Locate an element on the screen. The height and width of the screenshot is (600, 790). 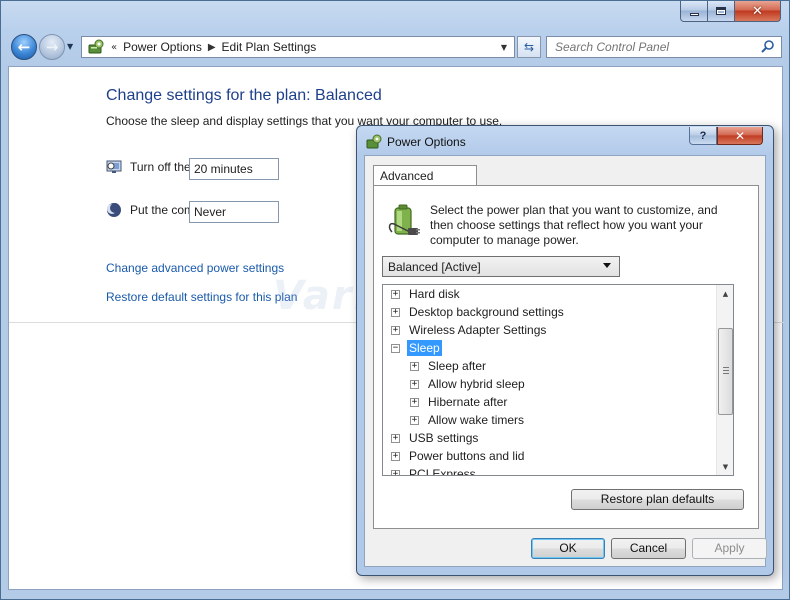
tree-item-label: PCI Express is located at coordinates (442, 471).